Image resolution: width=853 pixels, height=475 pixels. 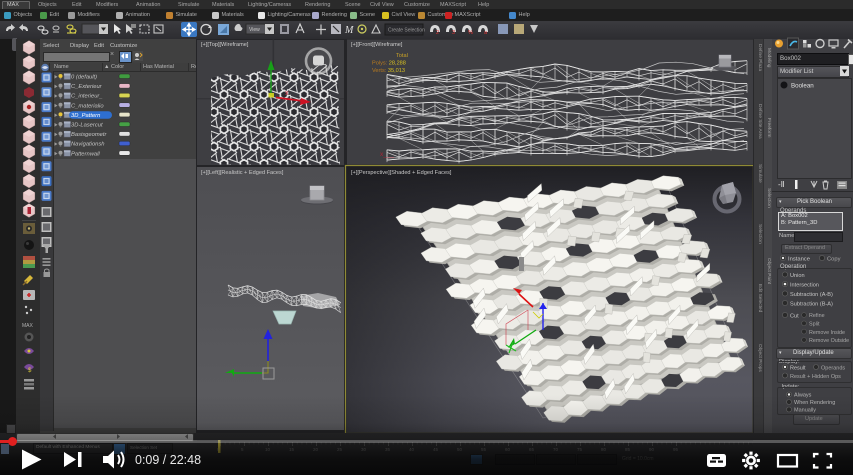 I want to click on svg-text: Refine, so click(x=817, y=316).